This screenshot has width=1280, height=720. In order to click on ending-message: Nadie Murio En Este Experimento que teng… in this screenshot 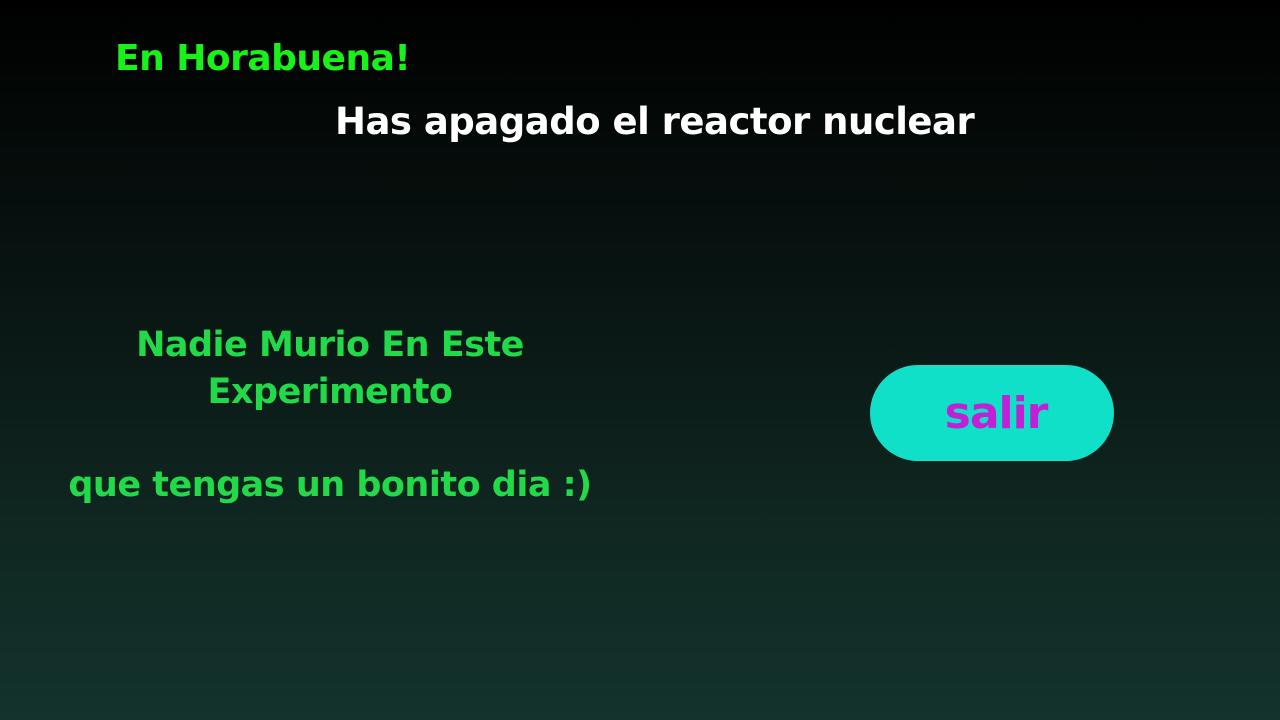, I will do `click(330, 415)`.